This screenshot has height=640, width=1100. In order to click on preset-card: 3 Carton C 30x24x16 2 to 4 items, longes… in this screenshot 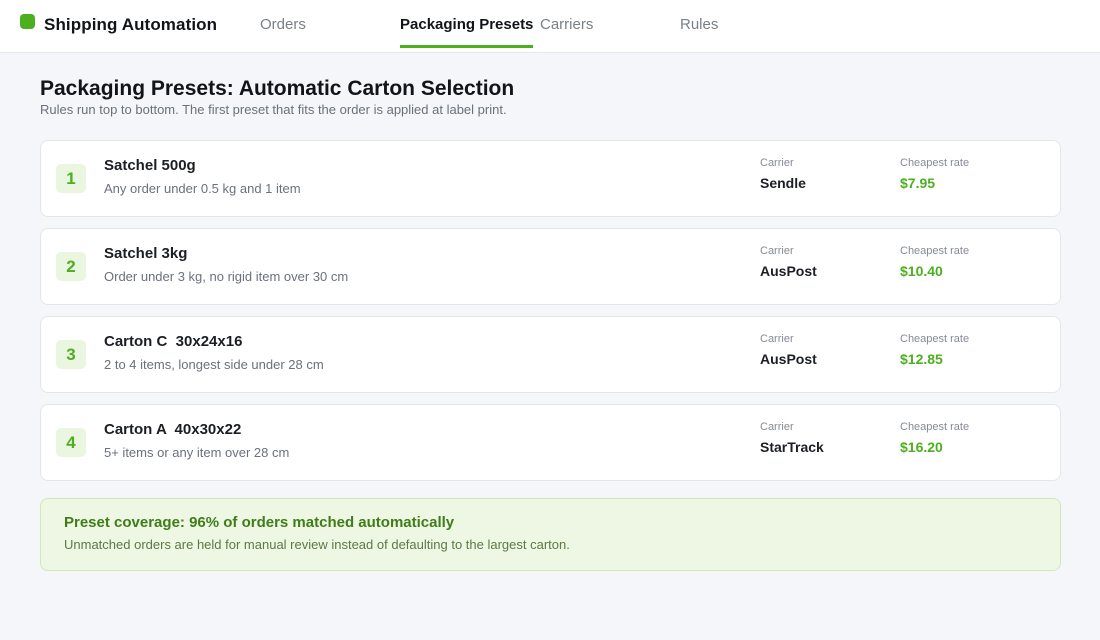, I will do `click(550, 354)`.